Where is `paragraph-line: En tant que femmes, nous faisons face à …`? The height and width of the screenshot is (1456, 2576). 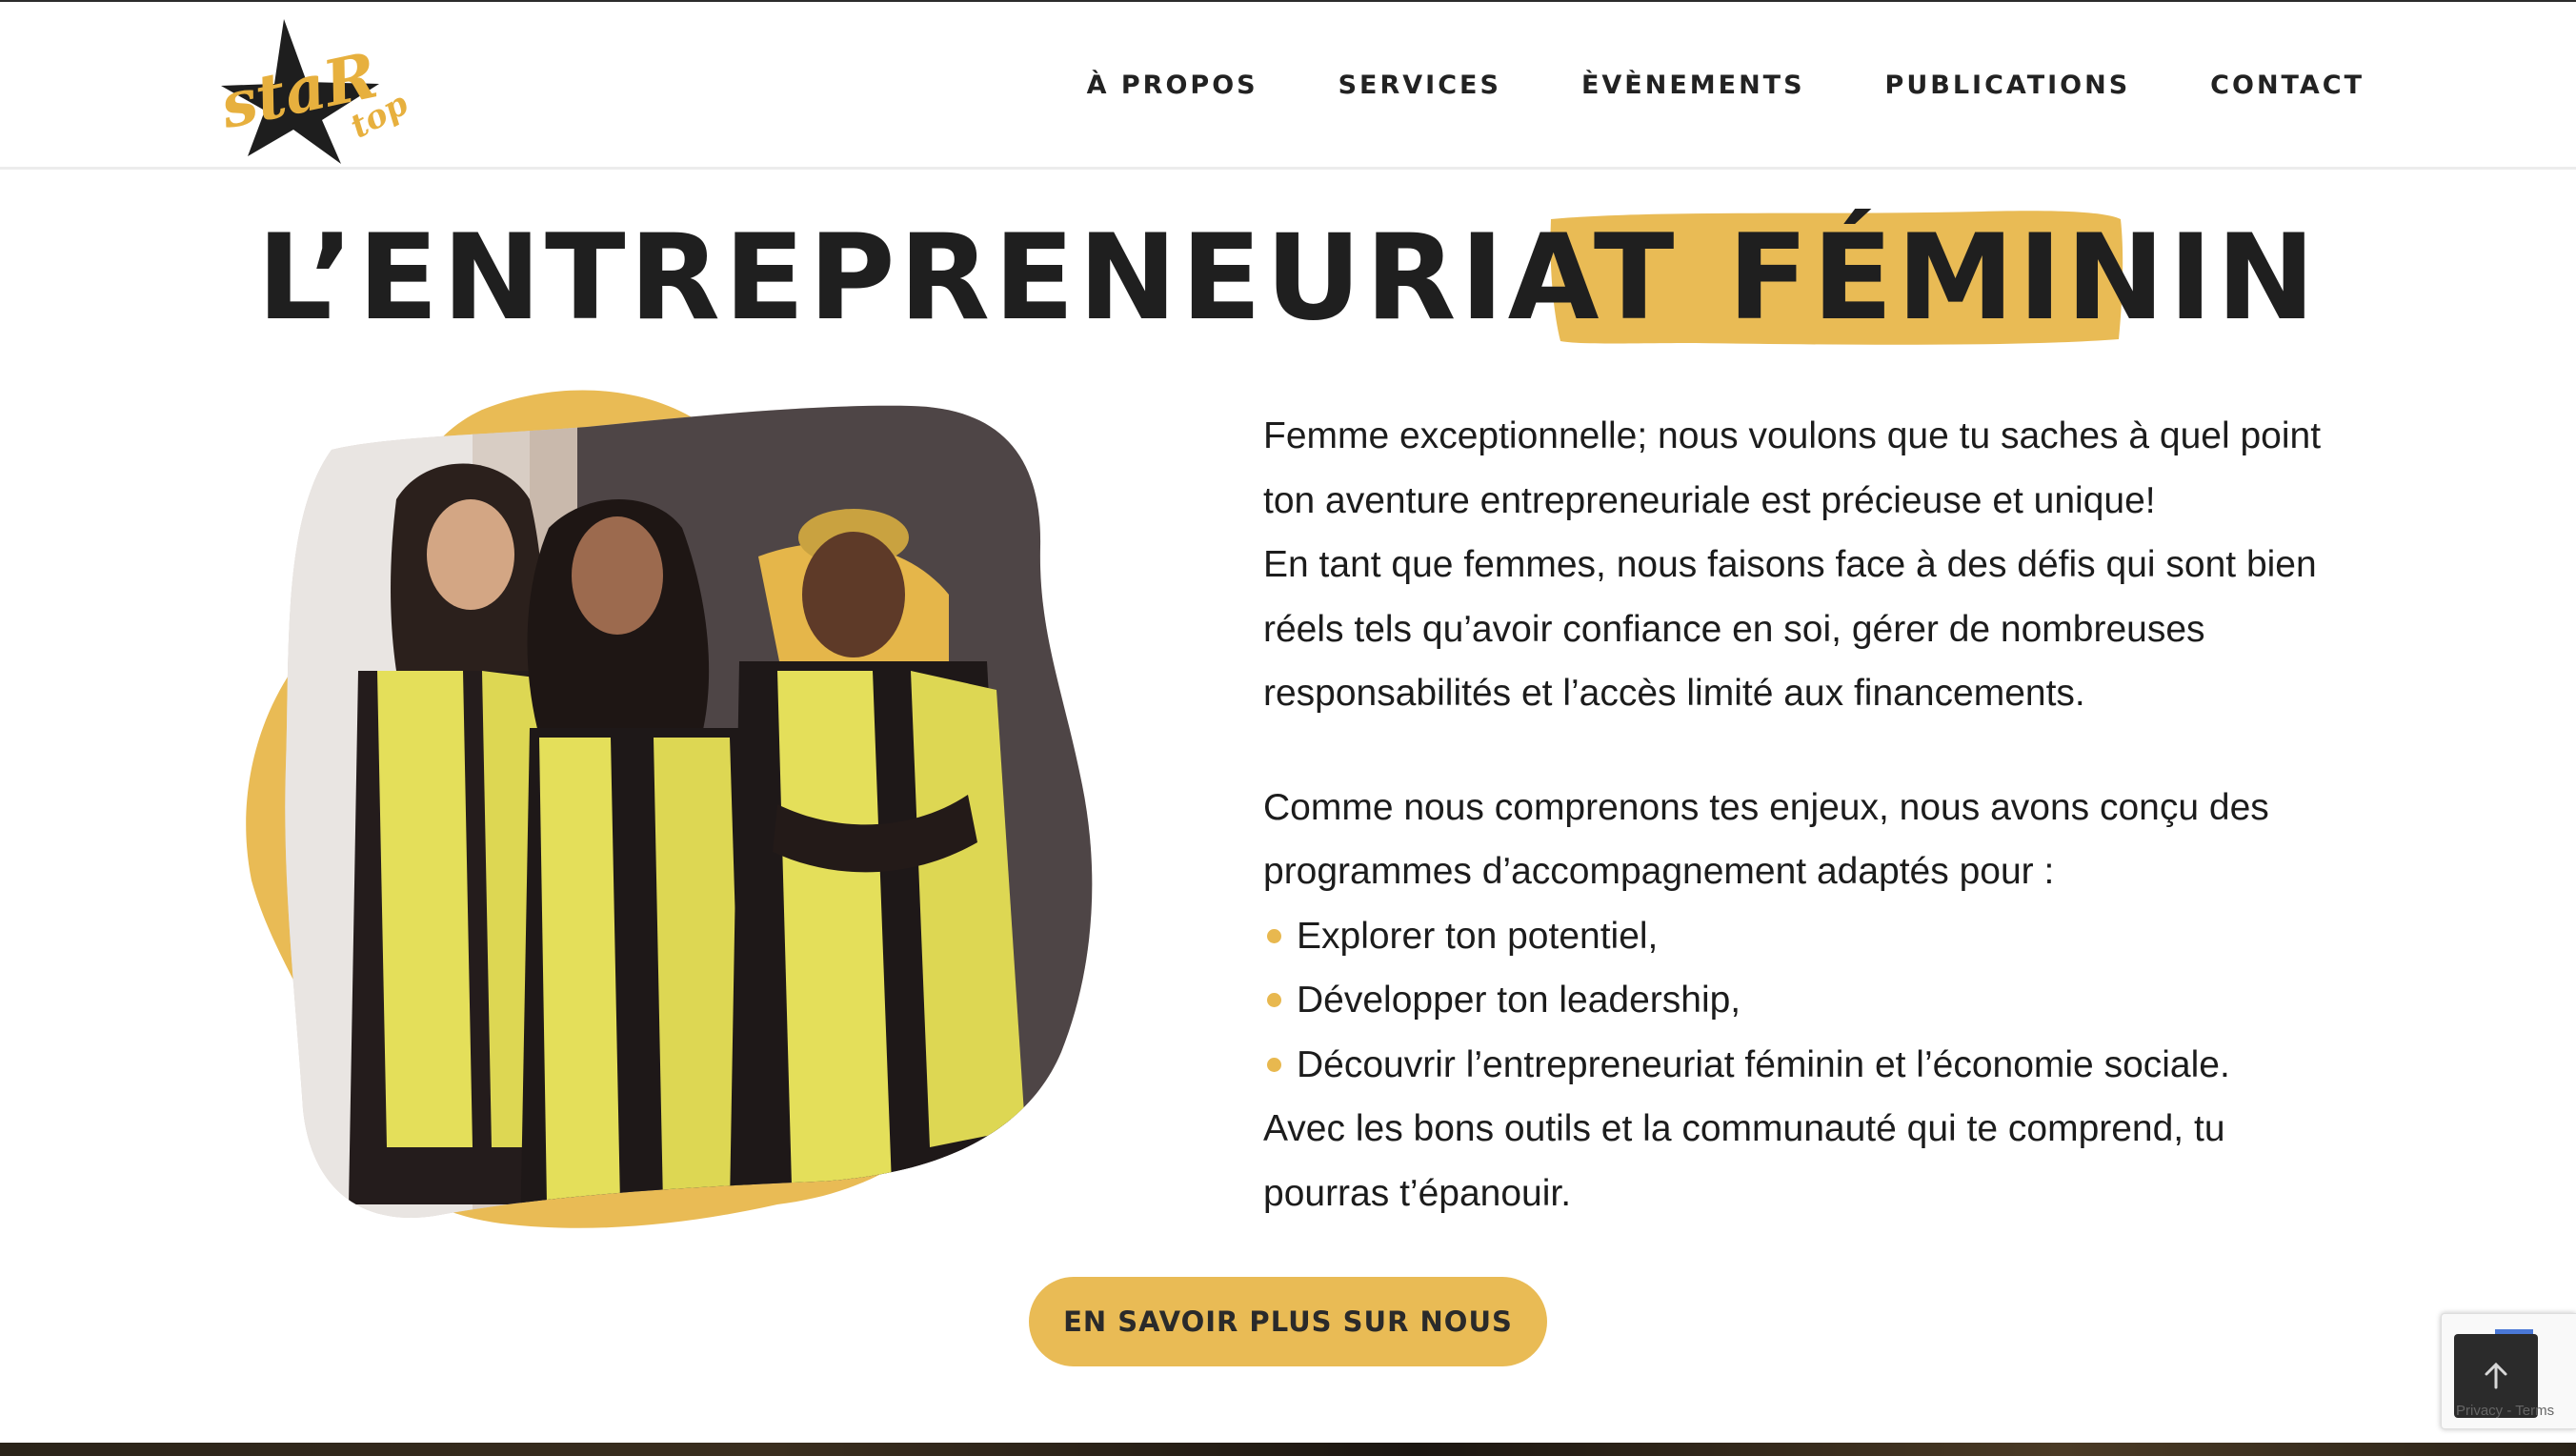
paragraph-line: En tant que femmes, nous faisons face à … is located at coordinates (1790, 564).